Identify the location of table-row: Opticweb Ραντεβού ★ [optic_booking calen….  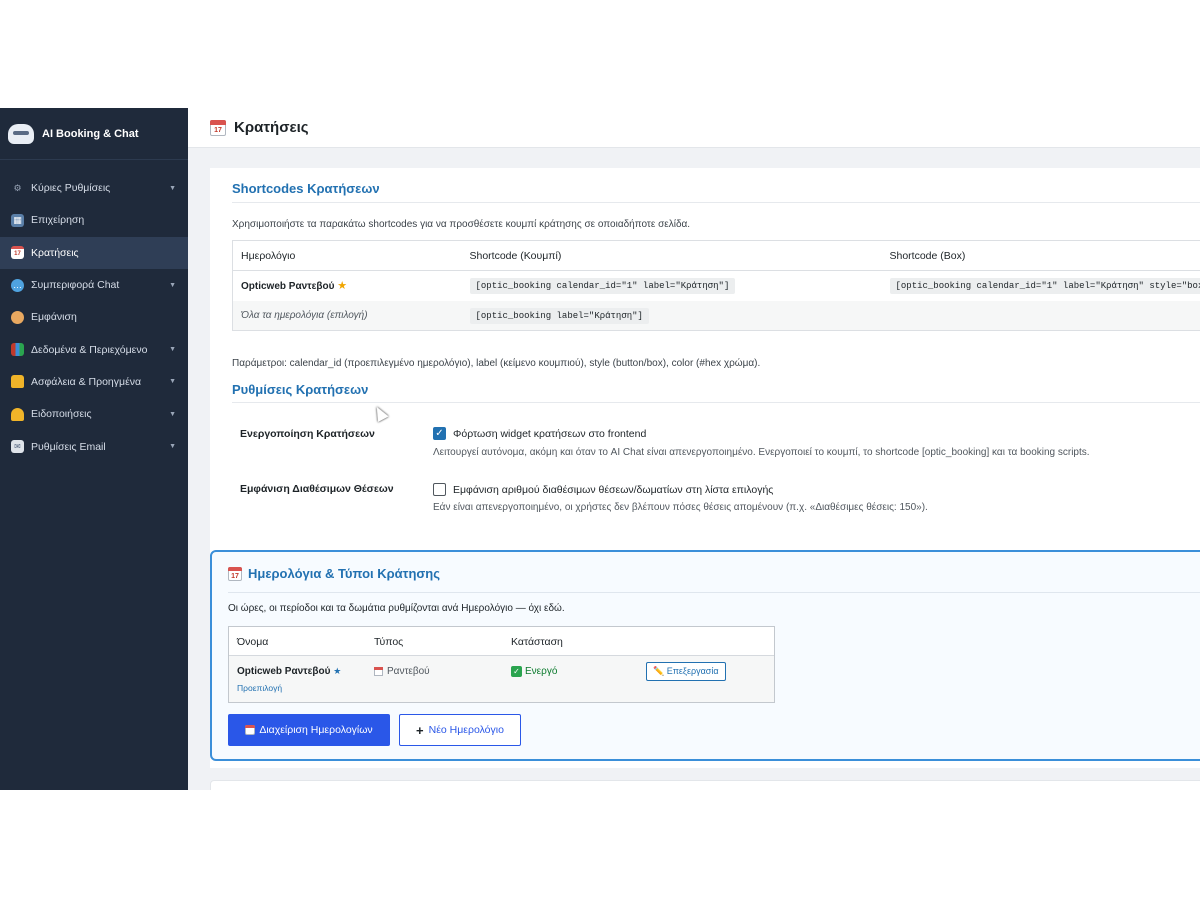
(716, 286).